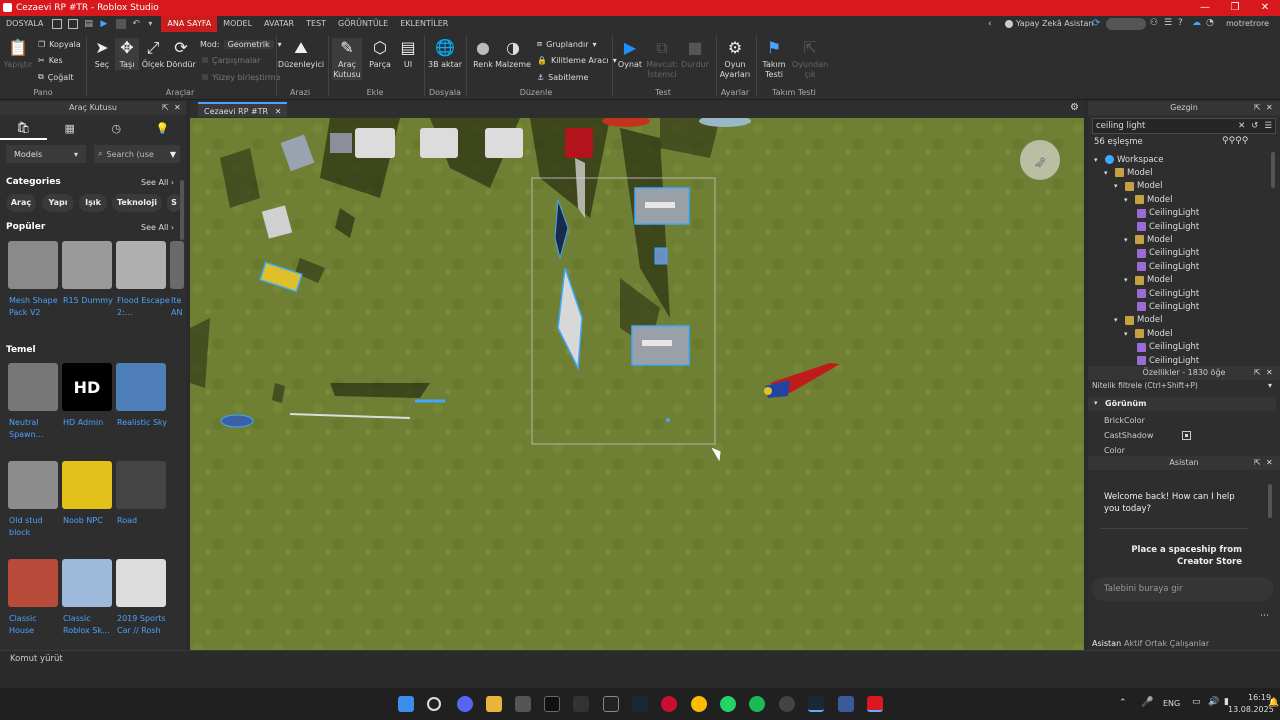 The height and width of the screenshot is (720, 1280). I want to click on assistant-scrollbar, so click(1270, 501).